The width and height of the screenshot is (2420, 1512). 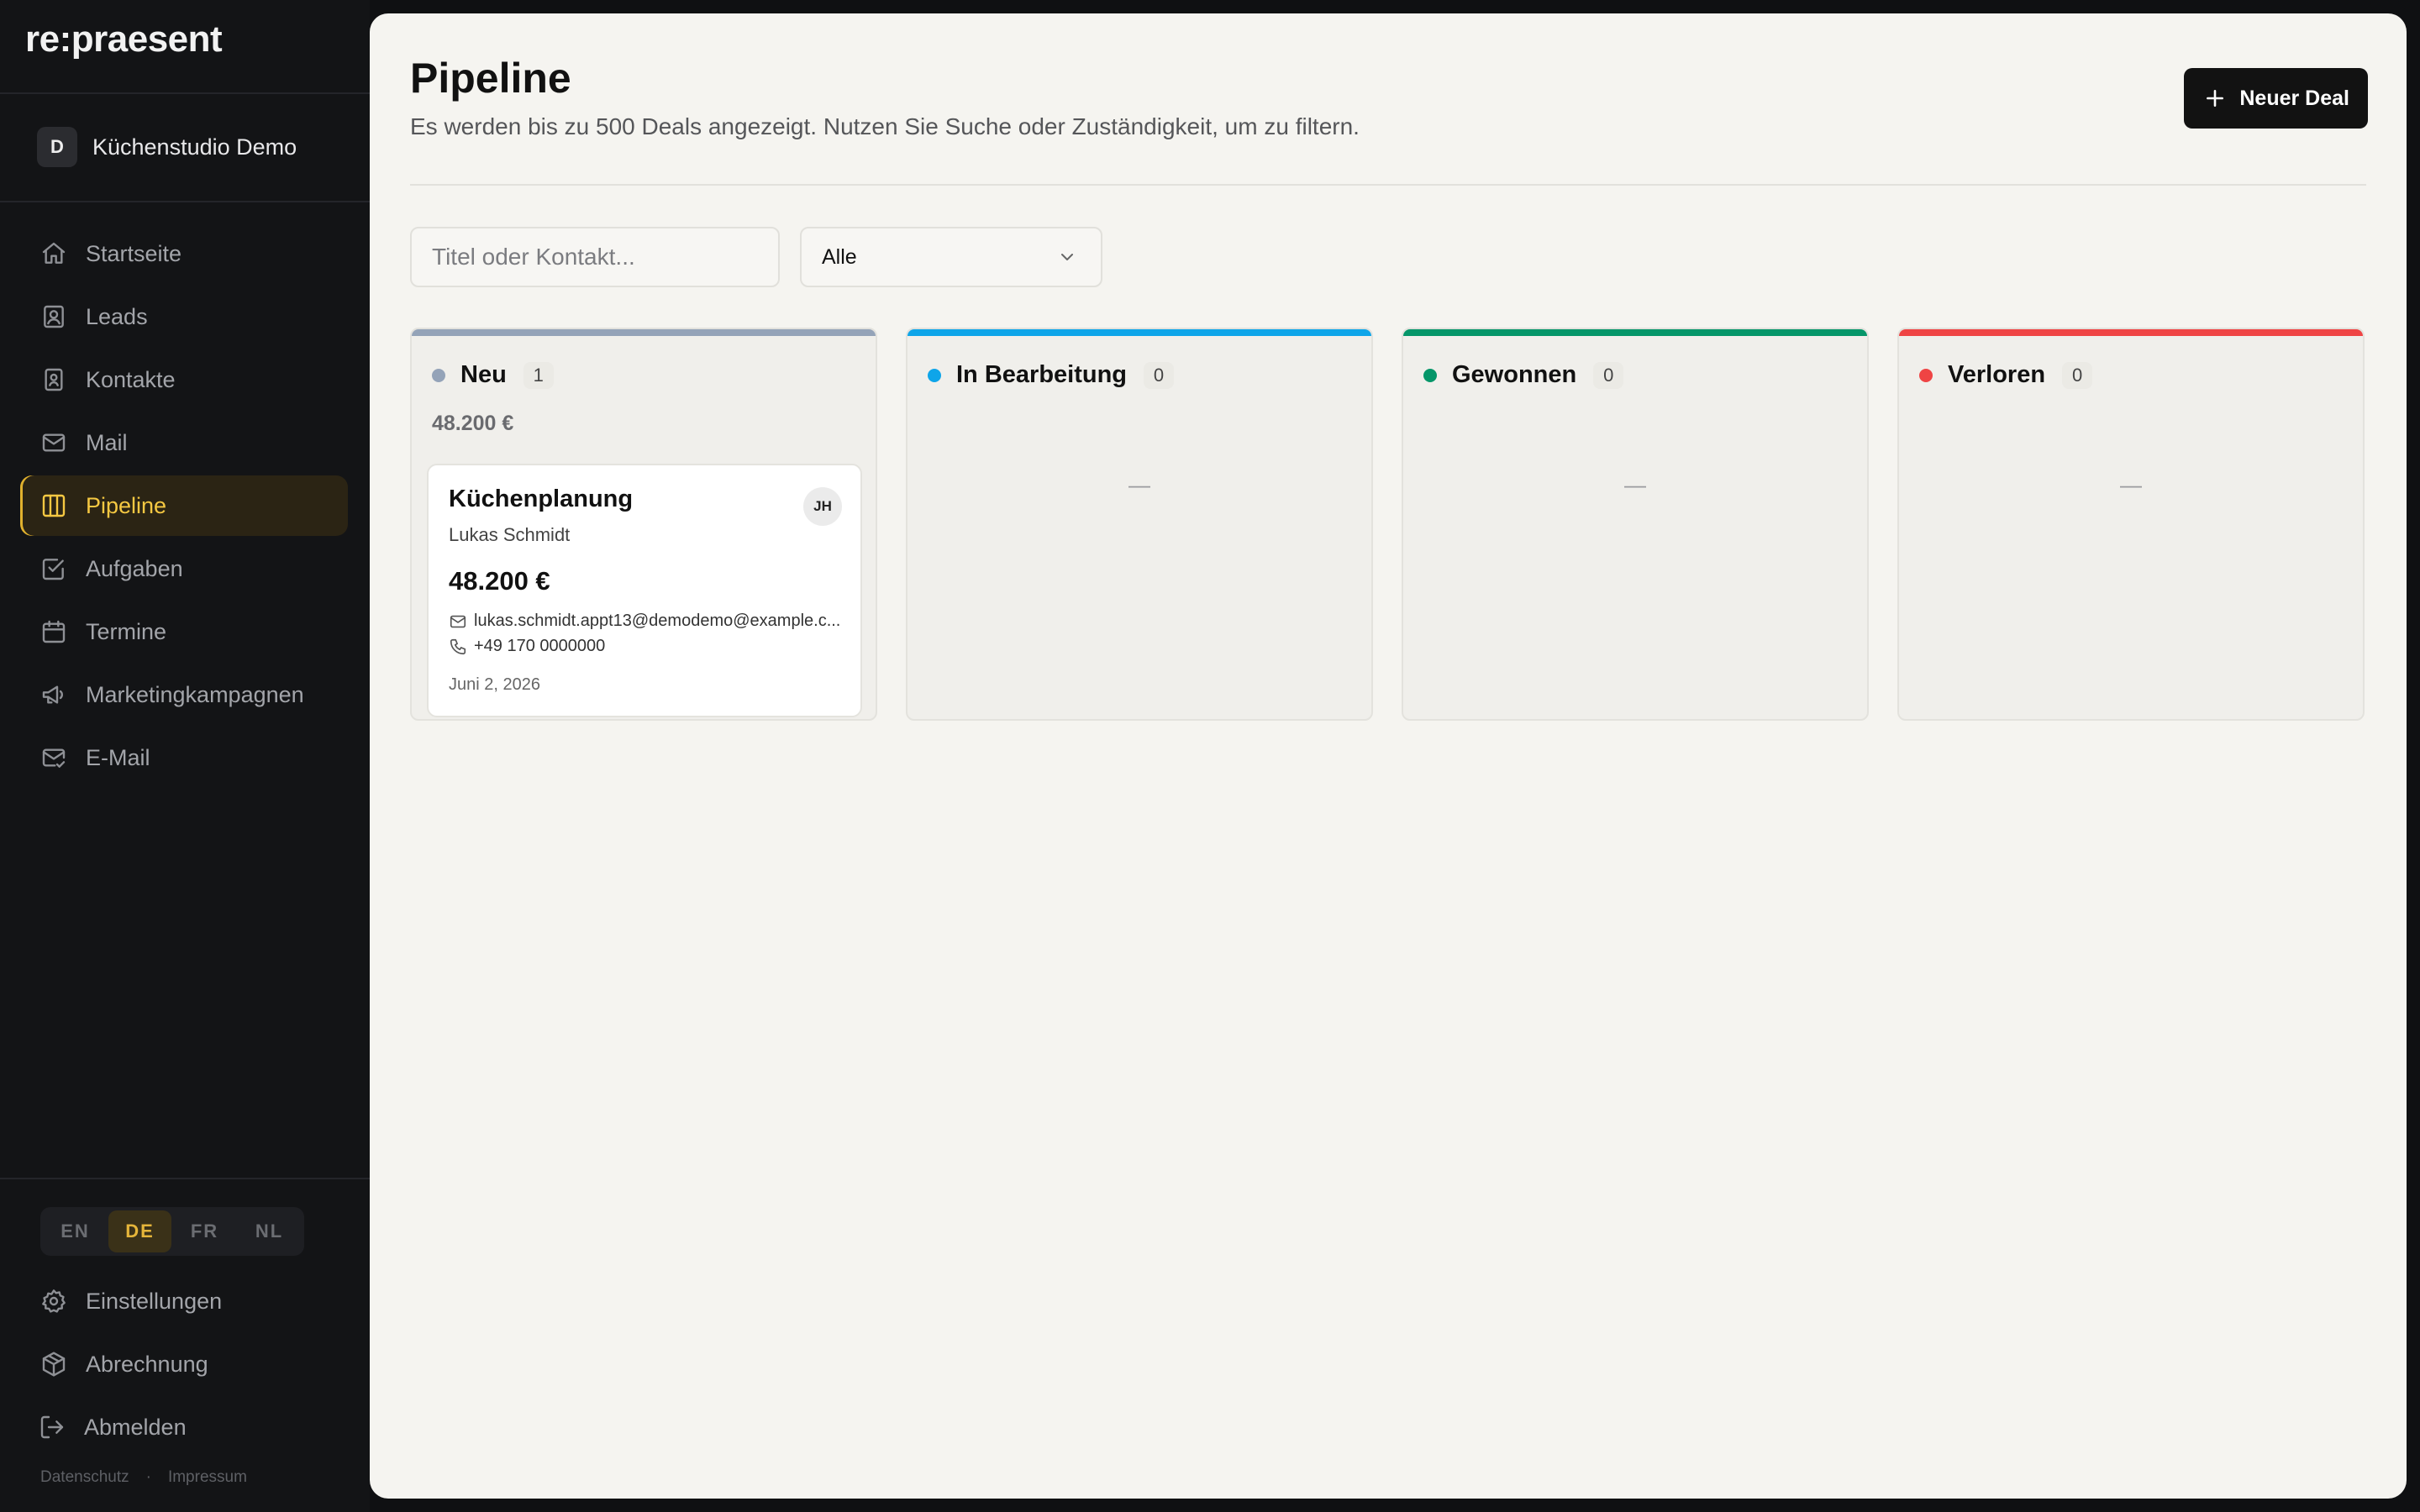 What do you see at coordinates (75, 1231) in the screenshot?
I see `language-option-en: EN` at bounding box center [75, 1231].